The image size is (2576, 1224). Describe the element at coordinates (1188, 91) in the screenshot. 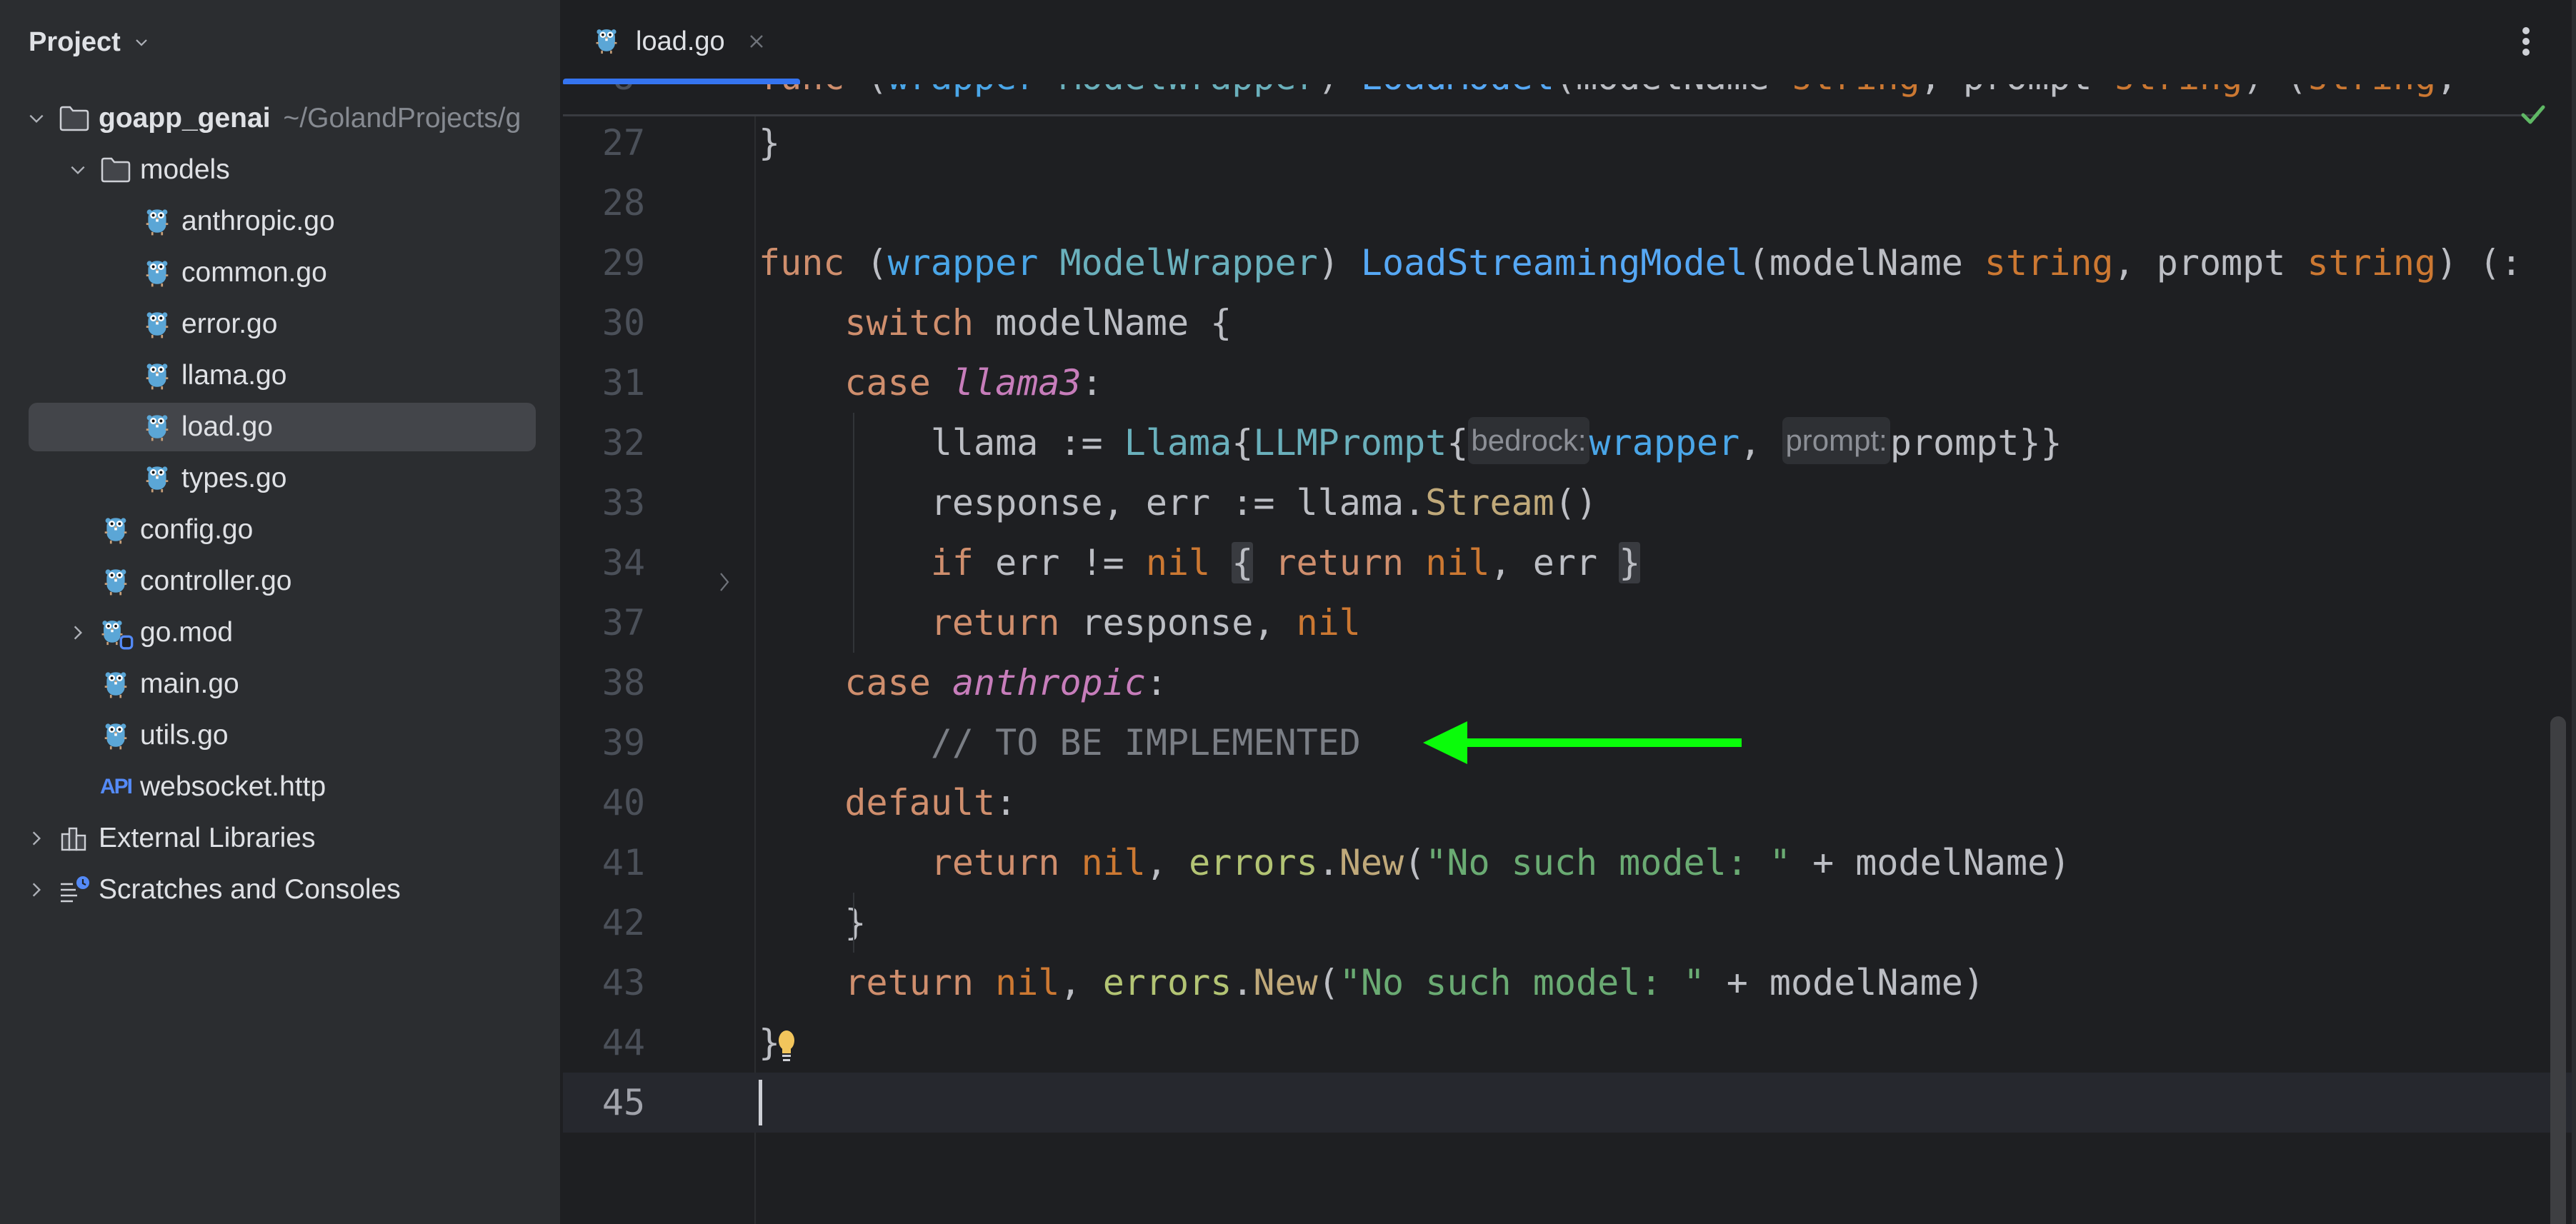

I see `code-token: ModelWrapper` at that location.